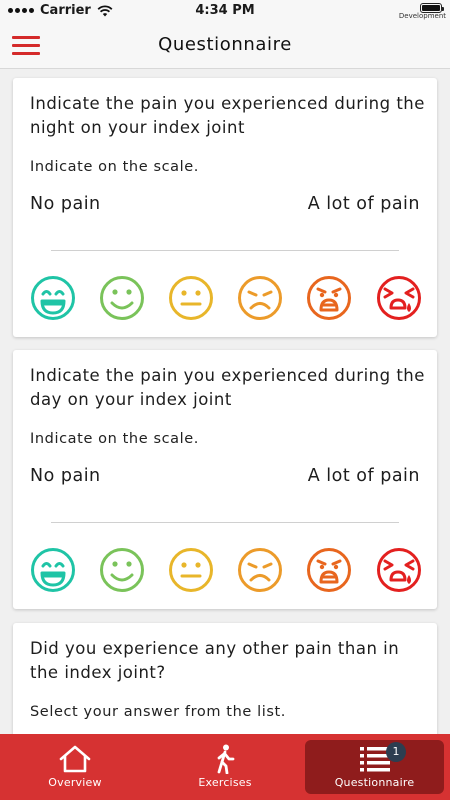  I want to click on tab-overview: Overview, so click(75, 767).